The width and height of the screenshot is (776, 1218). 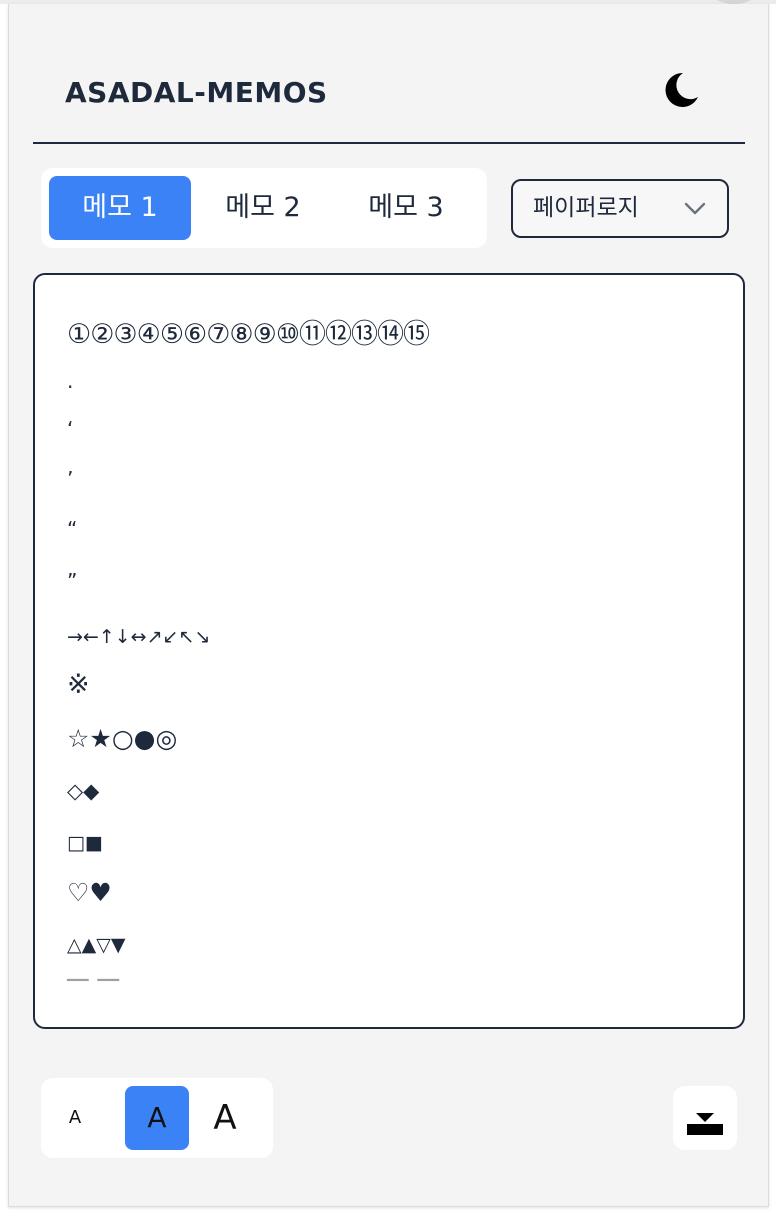 What do you see at coordinates (225, 1118) in the screenshot?
I see `font-size-large-button: A` at bounding box center [225, 1118].